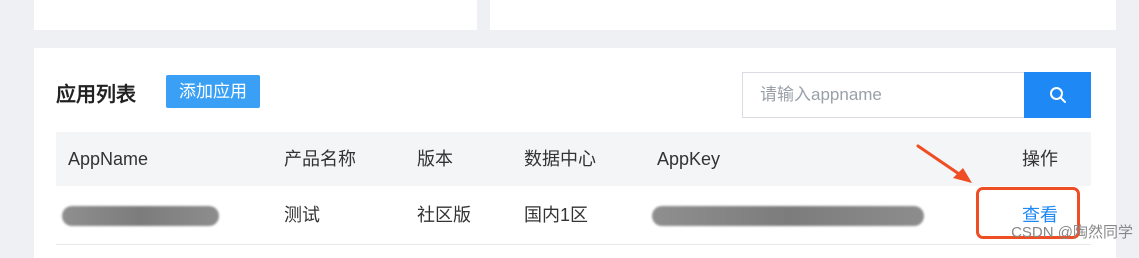 The height and width of the screenshot is (258, 1139). I want to click on column-header-appkey: AppKey, so click(689, 159).